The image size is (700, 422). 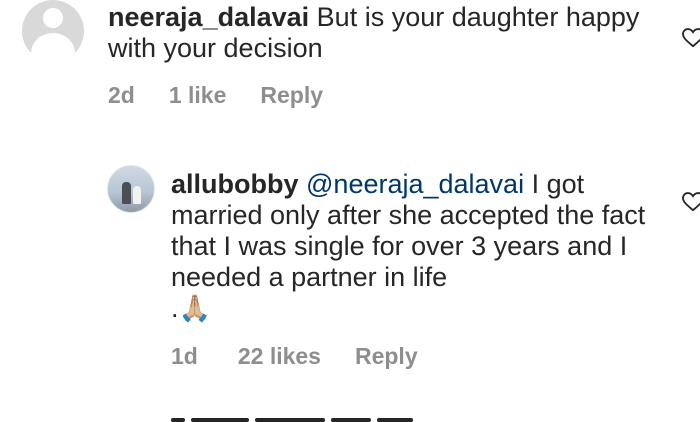 What do you see at coordinates (175, 308) in the screenshot?
I see `comment-text-tail: .` at bounding box center [175, 308].